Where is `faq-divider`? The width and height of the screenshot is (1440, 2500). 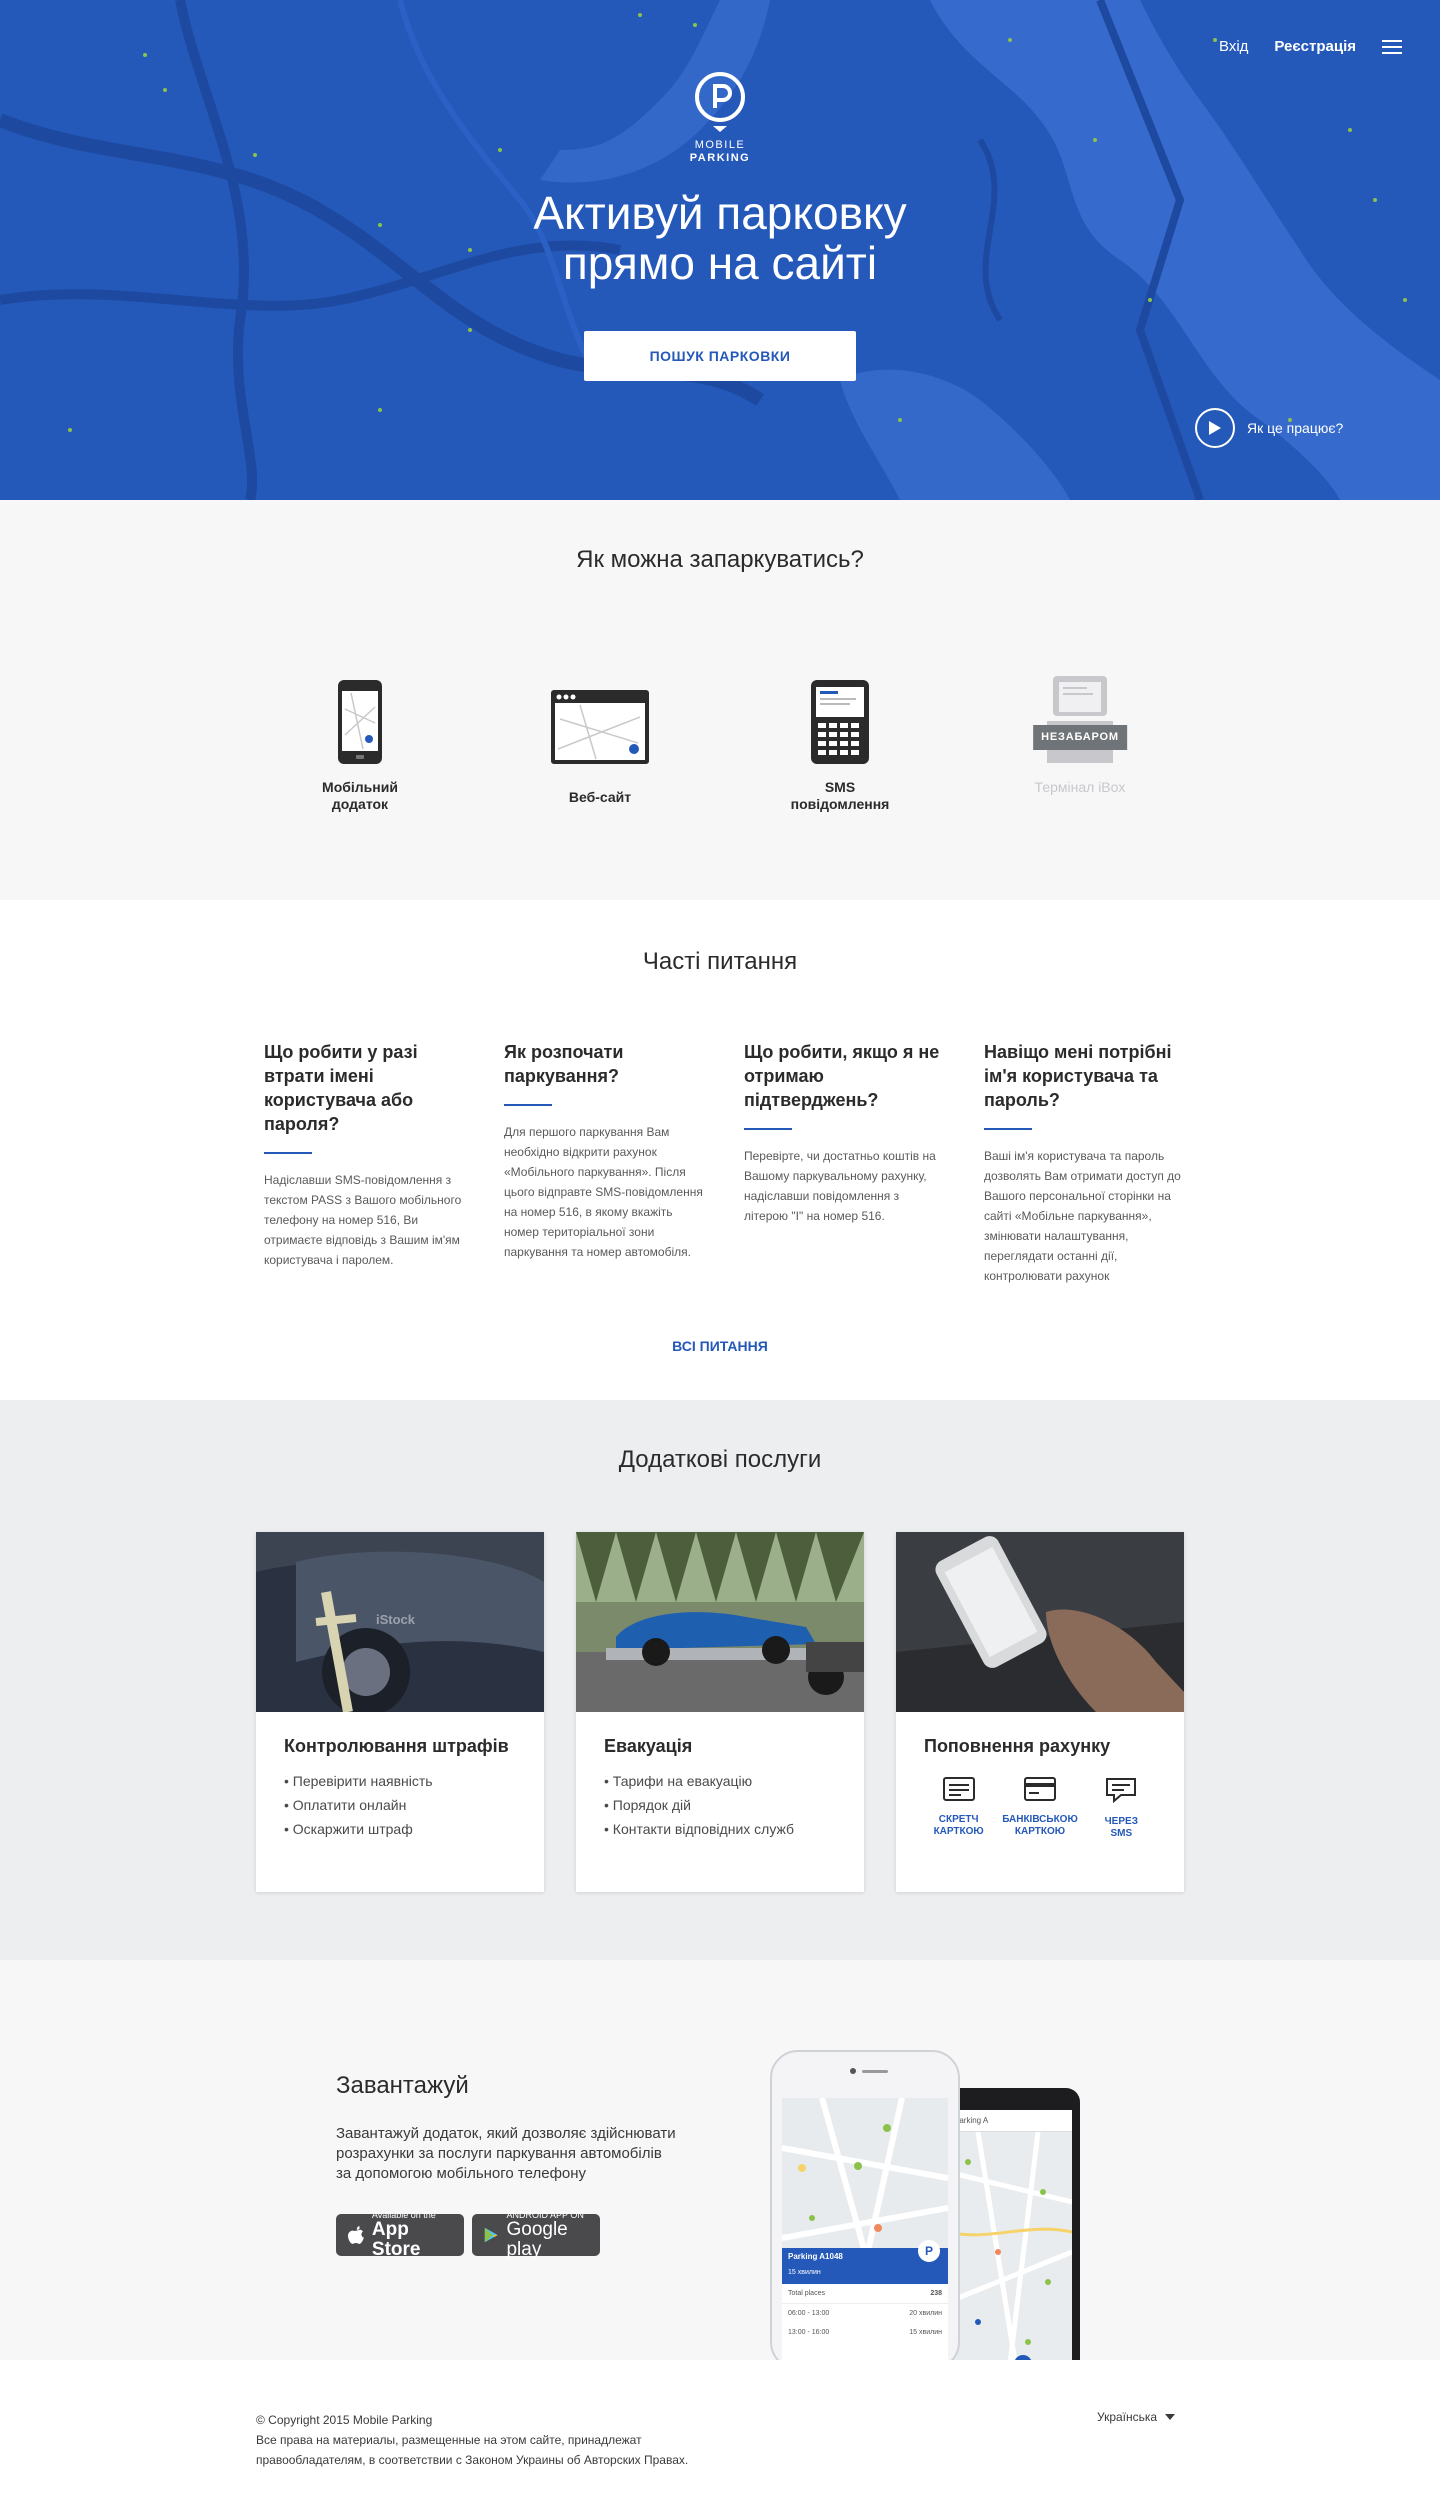
faq-divider is located at coordinates (1008, 1129).